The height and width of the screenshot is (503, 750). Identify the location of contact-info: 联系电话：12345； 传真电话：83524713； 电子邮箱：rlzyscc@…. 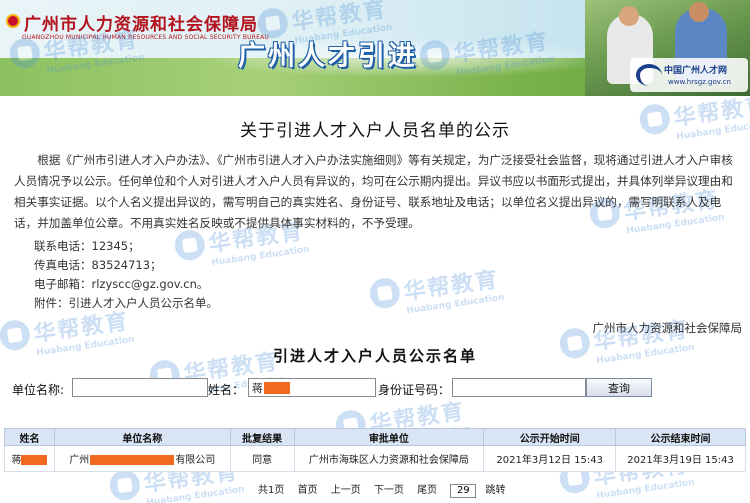
(126, 275).